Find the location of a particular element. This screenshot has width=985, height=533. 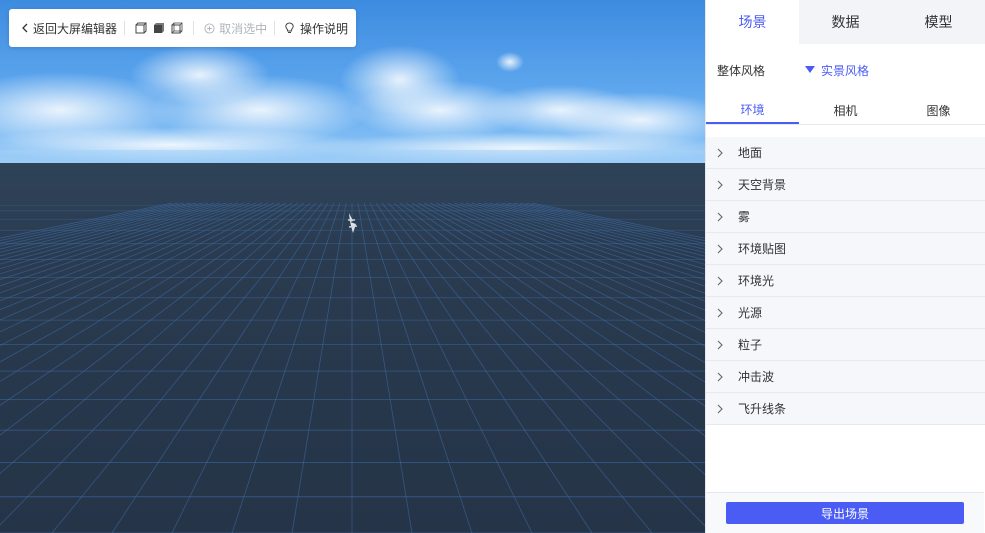

help-button: 操作说明 is located at coordinates (315, 28).